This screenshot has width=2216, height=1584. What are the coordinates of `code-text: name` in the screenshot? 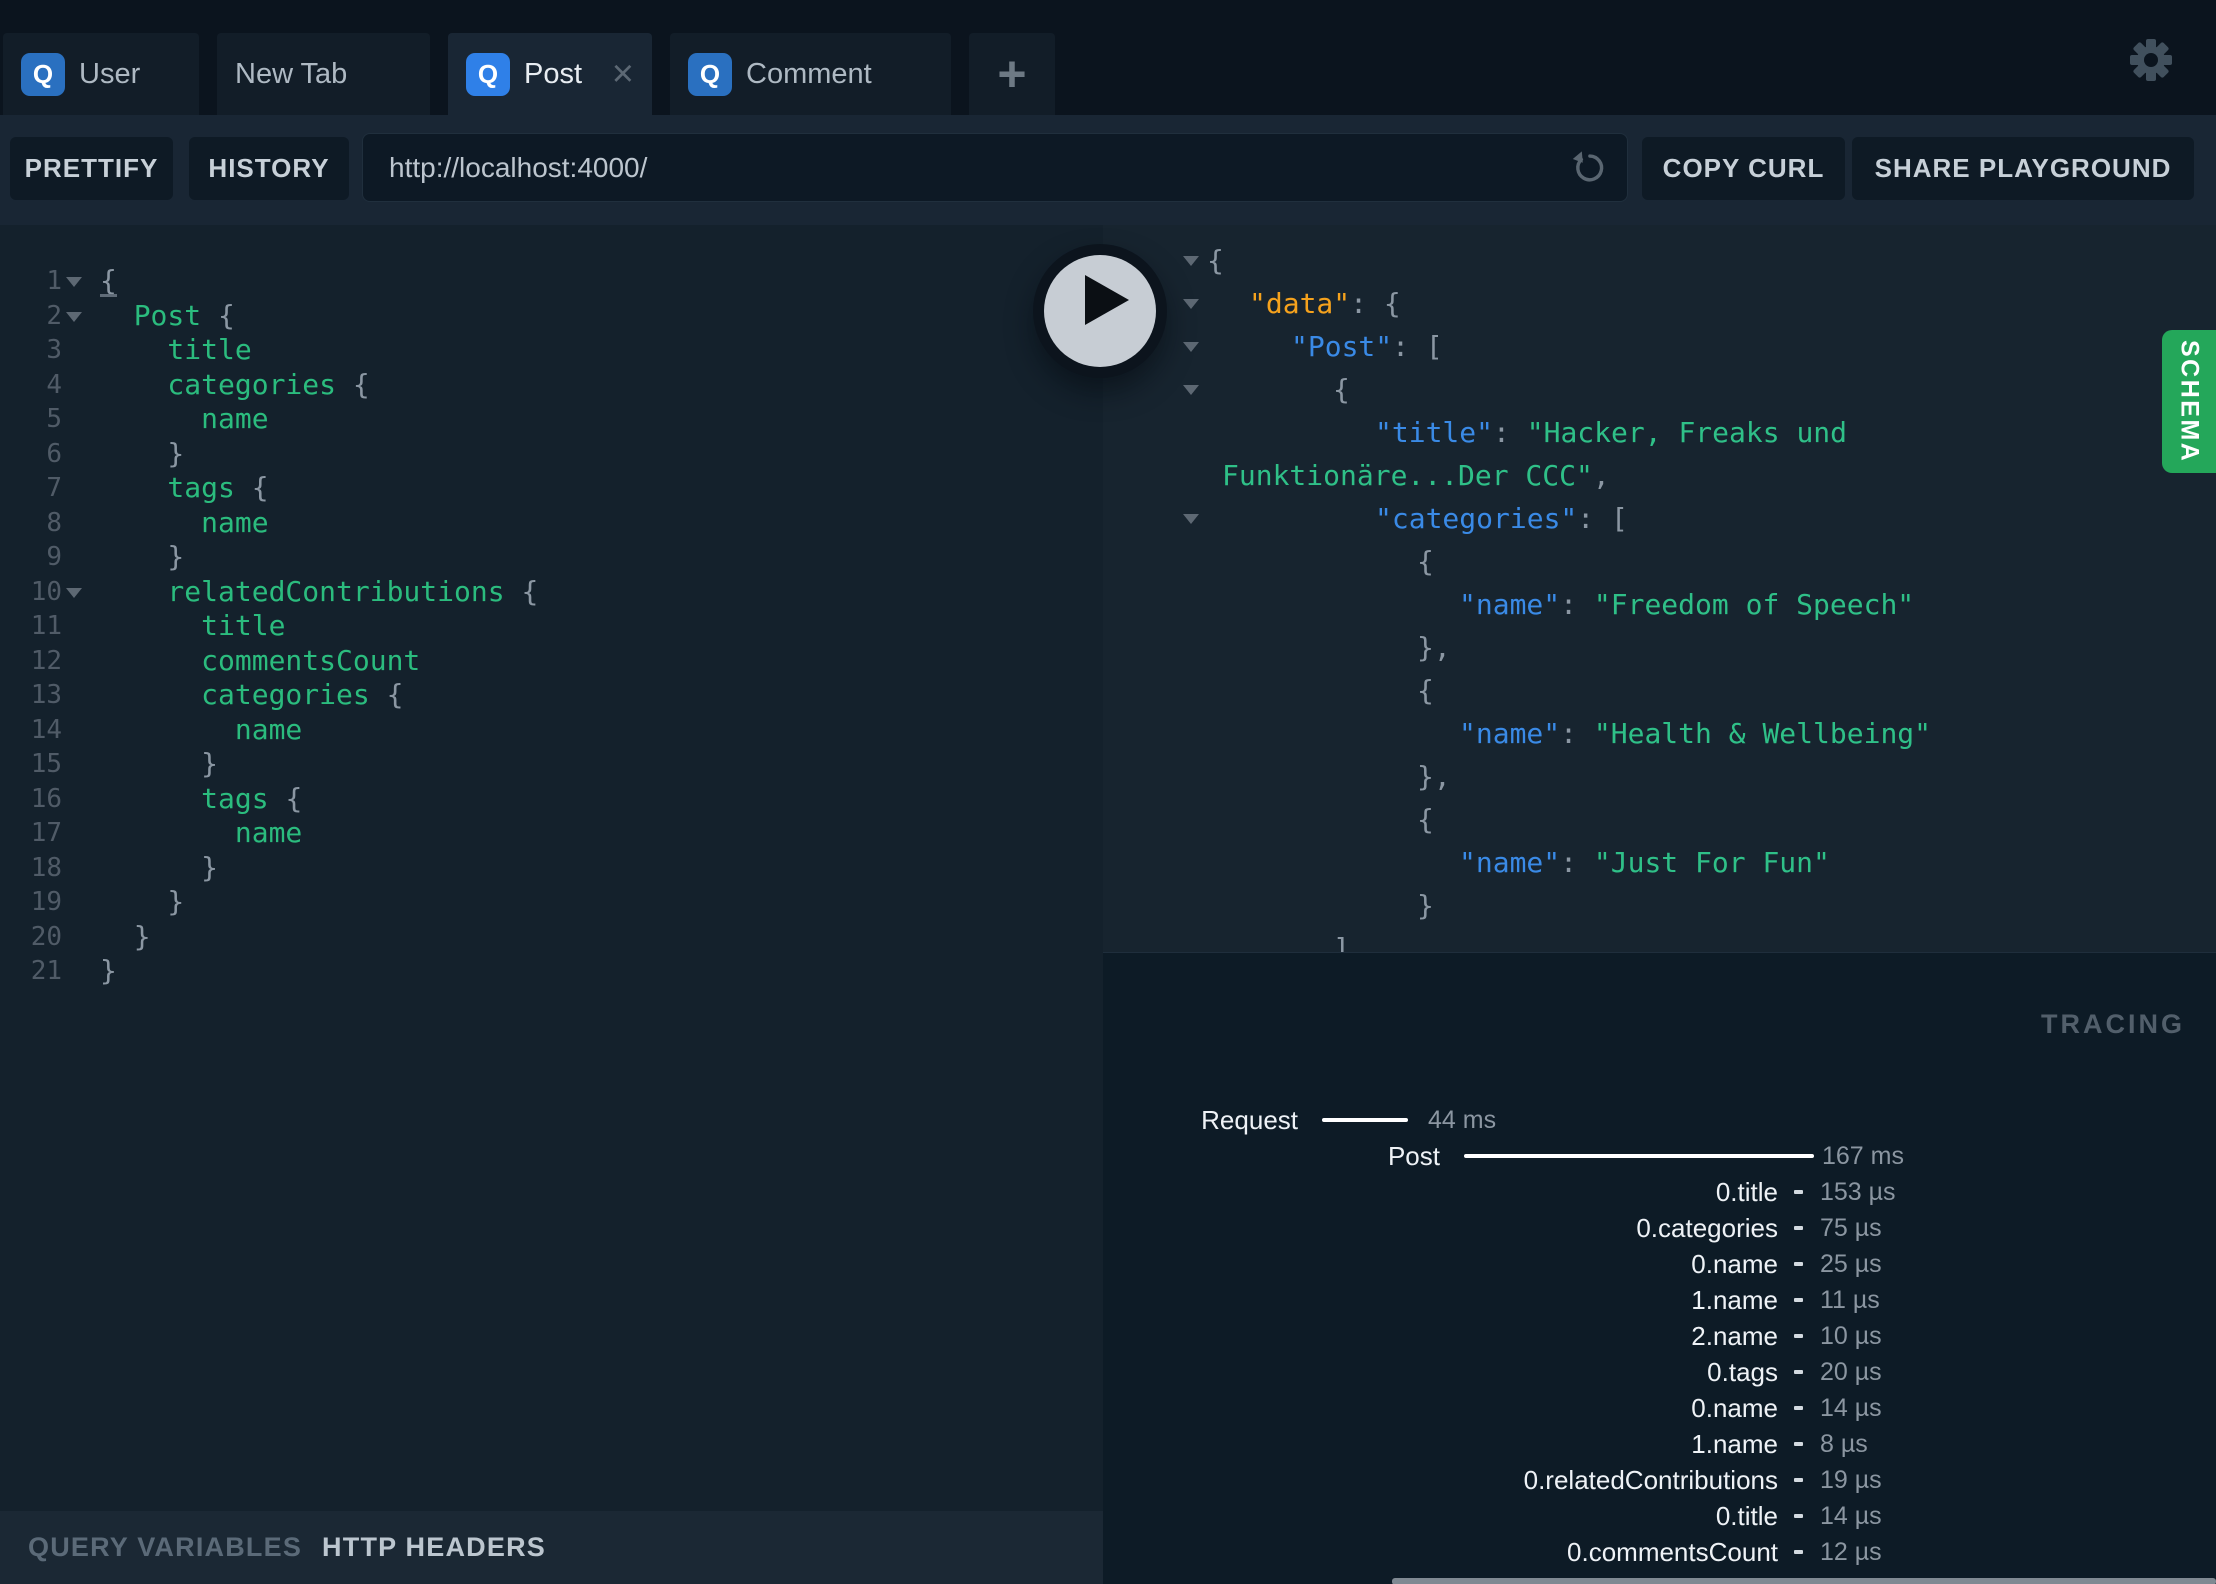 It's located at (601, 419).